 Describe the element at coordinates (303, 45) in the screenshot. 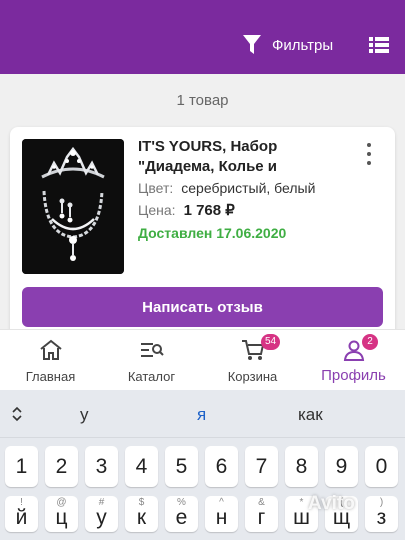

I see `filters-label: Фильтры` at that location.